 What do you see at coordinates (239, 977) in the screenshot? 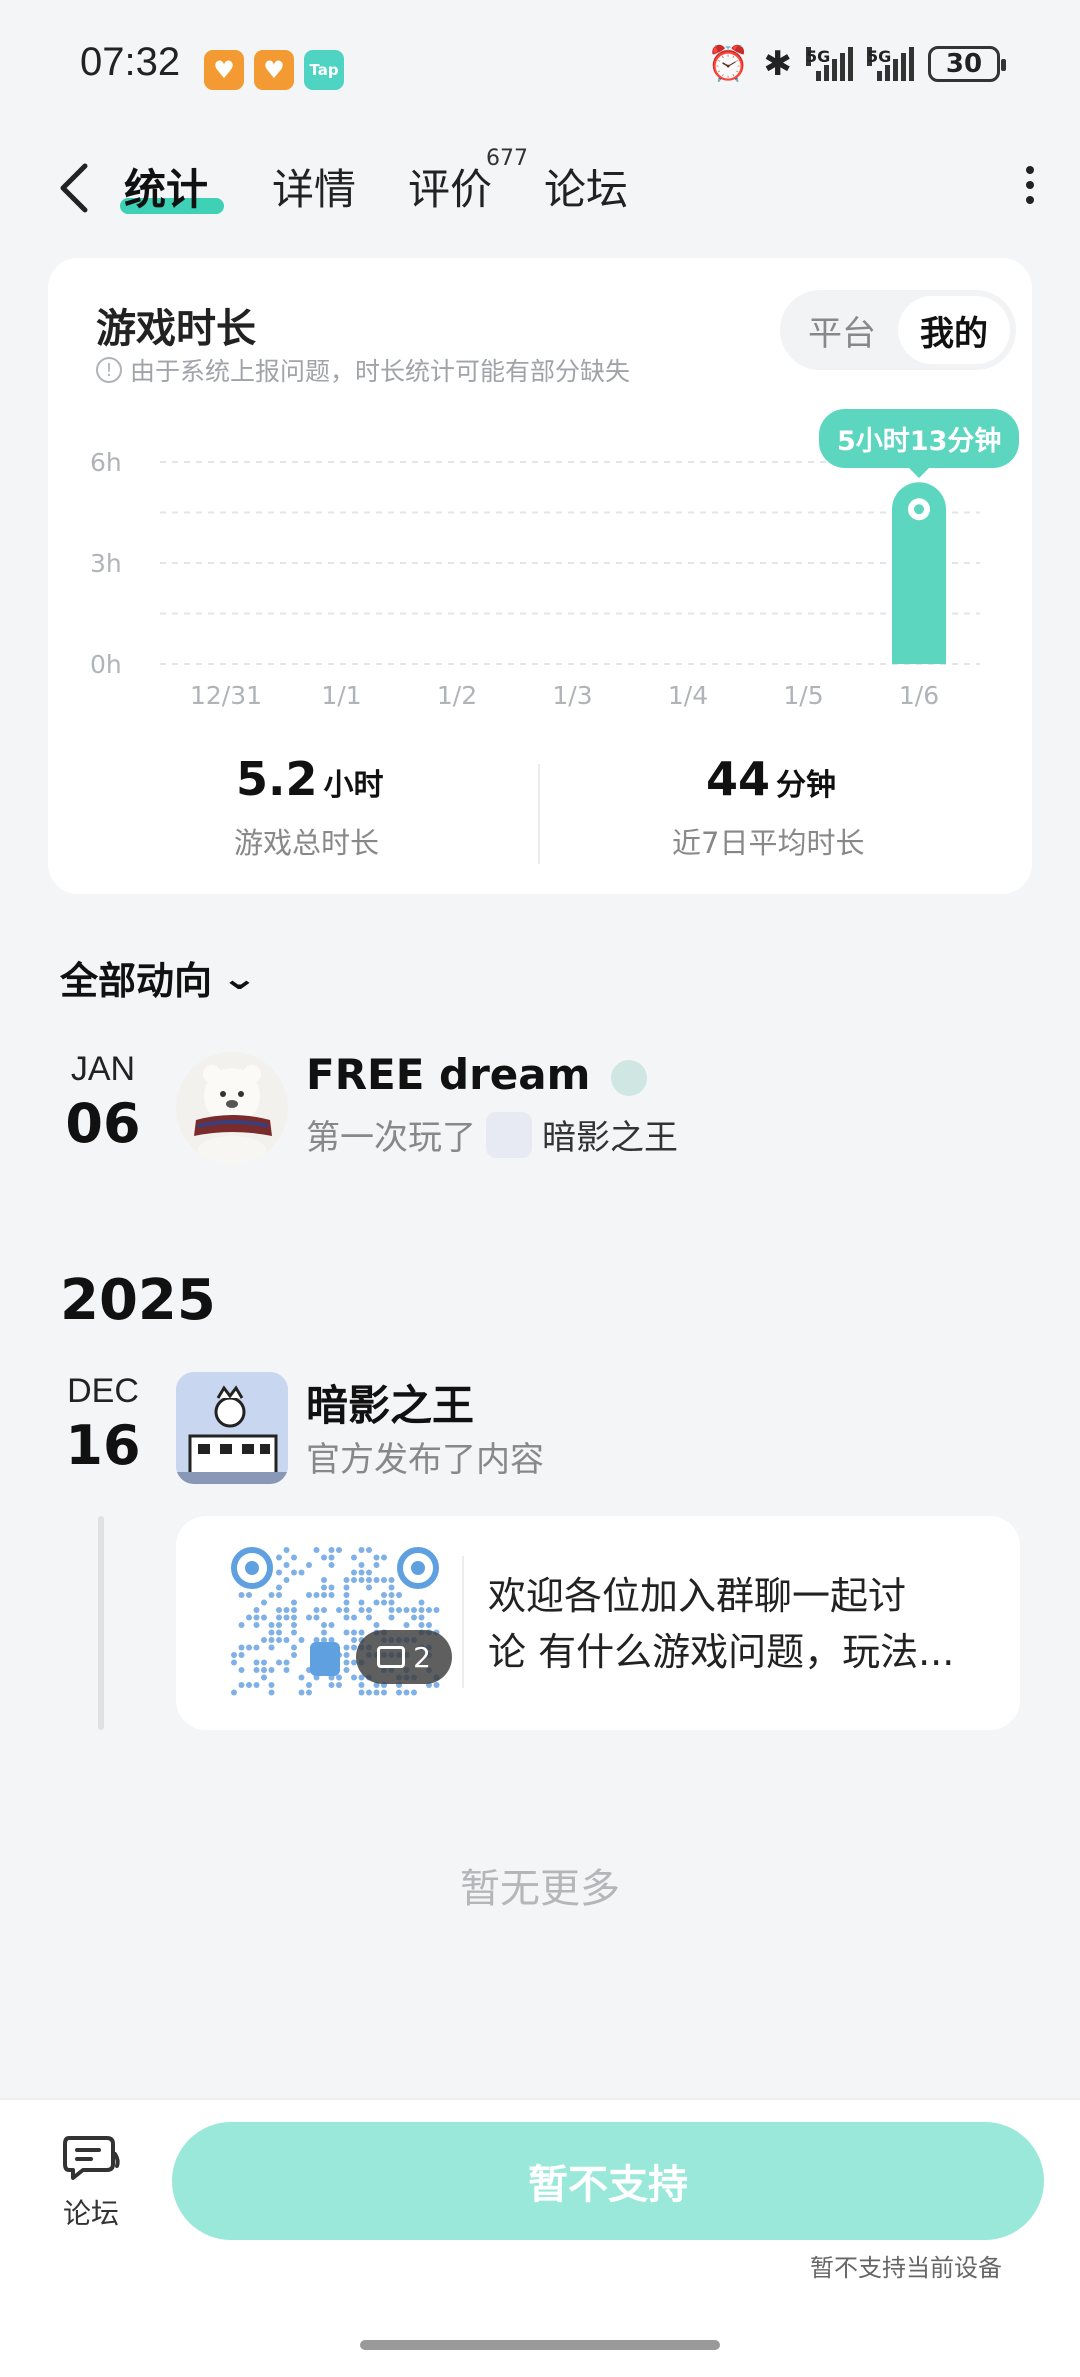
I see `chevron-down-icon: ⌄` at bounding box center [239, 977].